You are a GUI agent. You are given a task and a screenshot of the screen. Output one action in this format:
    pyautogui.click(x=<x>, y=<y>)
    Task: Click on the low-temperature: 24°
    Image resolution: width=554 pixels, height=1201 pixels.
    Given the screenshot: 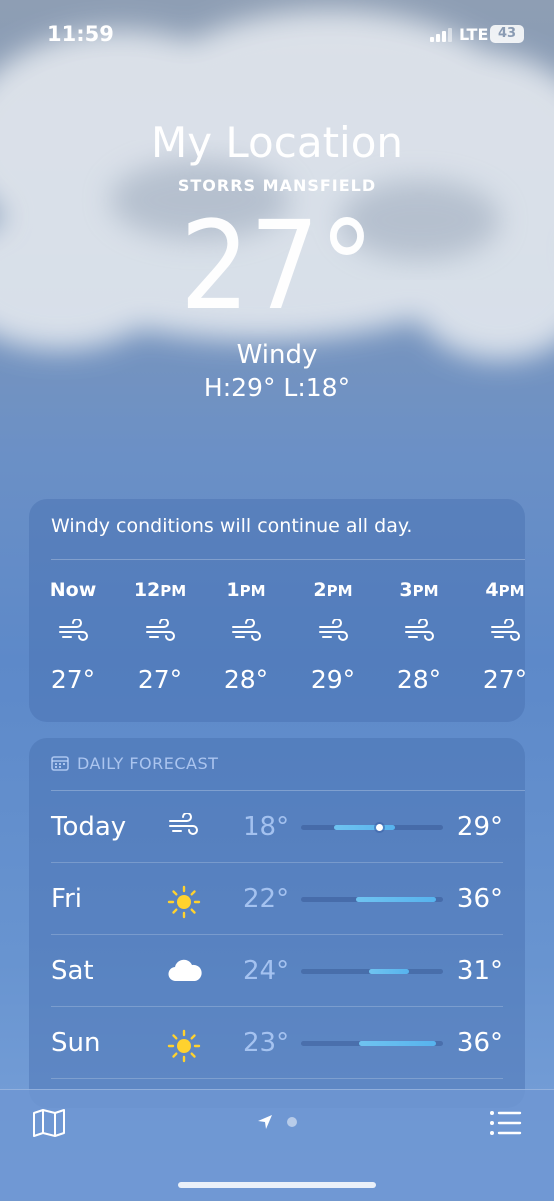 What is the action you would take?
    pyautogui.click(x=266, y=971)
    